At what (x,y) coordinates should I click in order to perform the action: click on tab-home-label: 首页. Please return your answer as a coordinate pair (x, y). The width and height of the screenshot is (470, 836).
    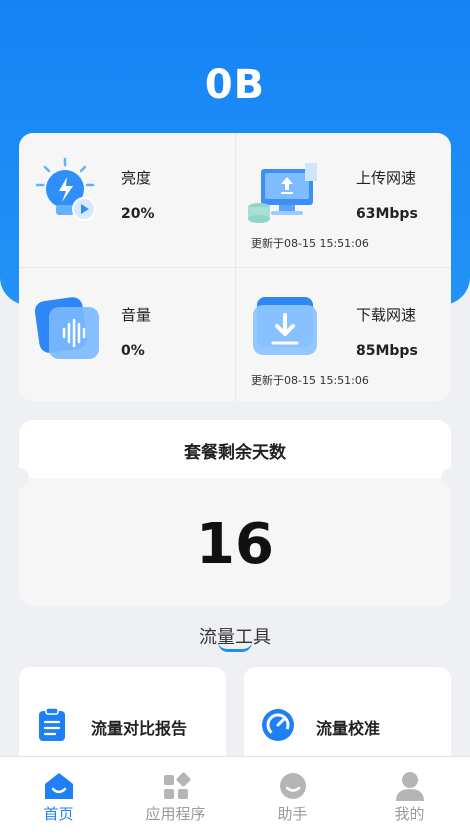
    Looking at the image, I should click on (58, 814).